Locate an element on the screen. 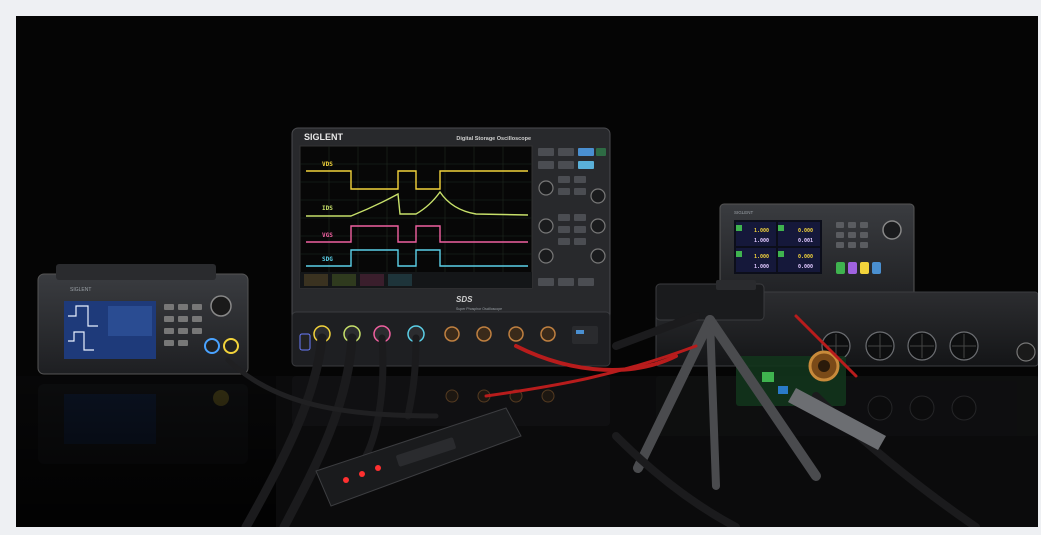 Image resolution: width=1041 pixels, height=535 pixels. channel-label-vds: VDS is located at coordinates (327, 164).